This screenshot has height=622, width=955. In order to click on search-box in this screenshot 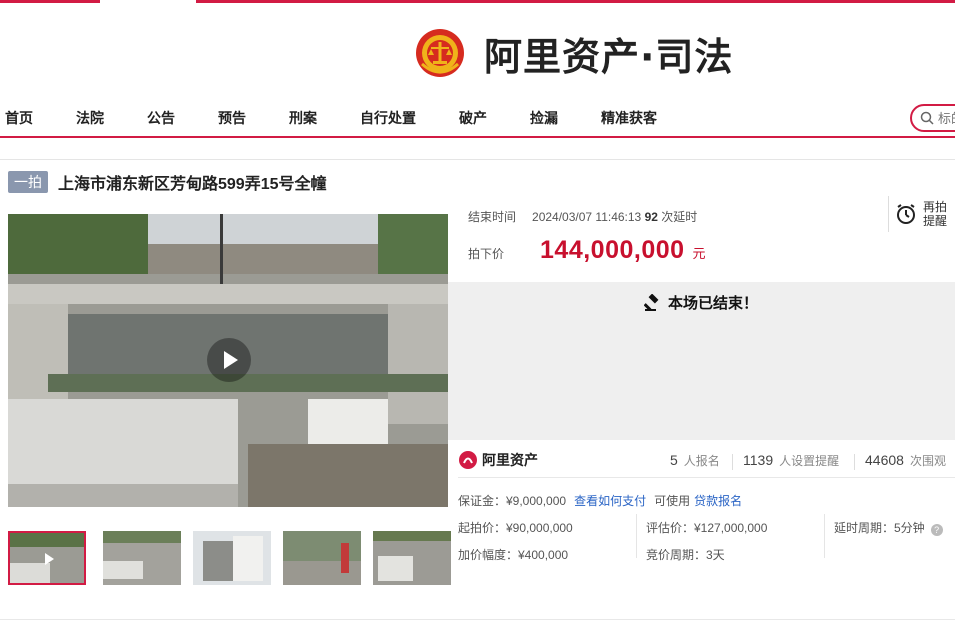, I will do `click(932, 118)`.